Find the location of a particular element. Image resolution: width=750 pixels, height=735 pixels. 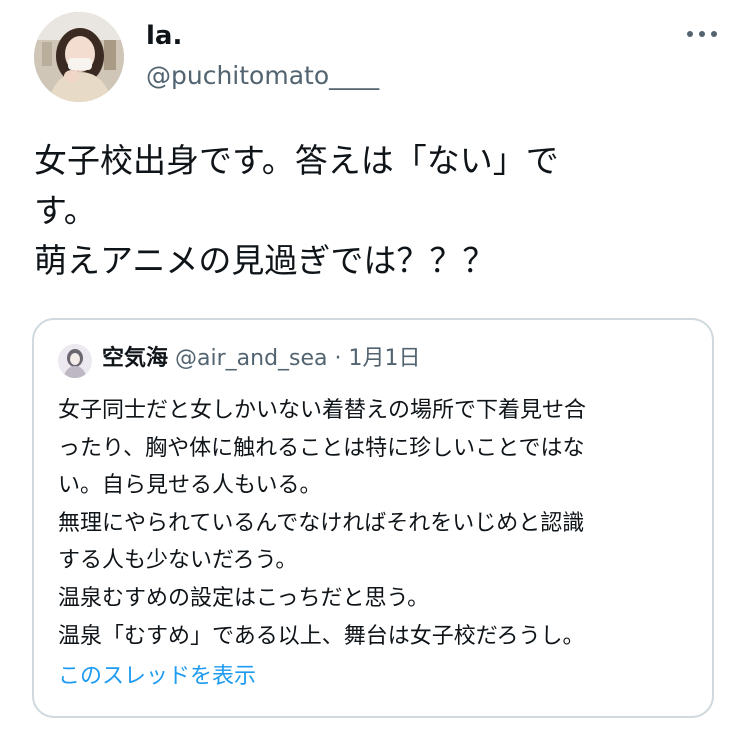

quoted-tweet-header: 空気海 @air_and_sea · 1月1日 is located at coordinates (261, 359).